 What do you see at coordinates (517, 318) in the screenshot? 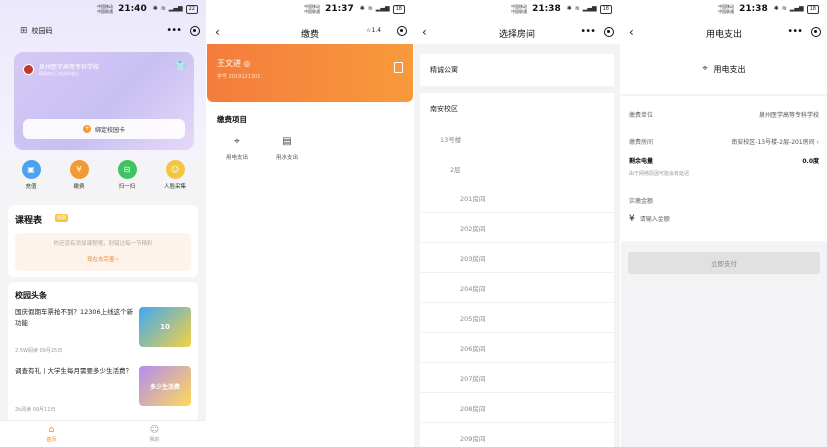
I see `room-item: 205房间` at bounding box center [517, 318].